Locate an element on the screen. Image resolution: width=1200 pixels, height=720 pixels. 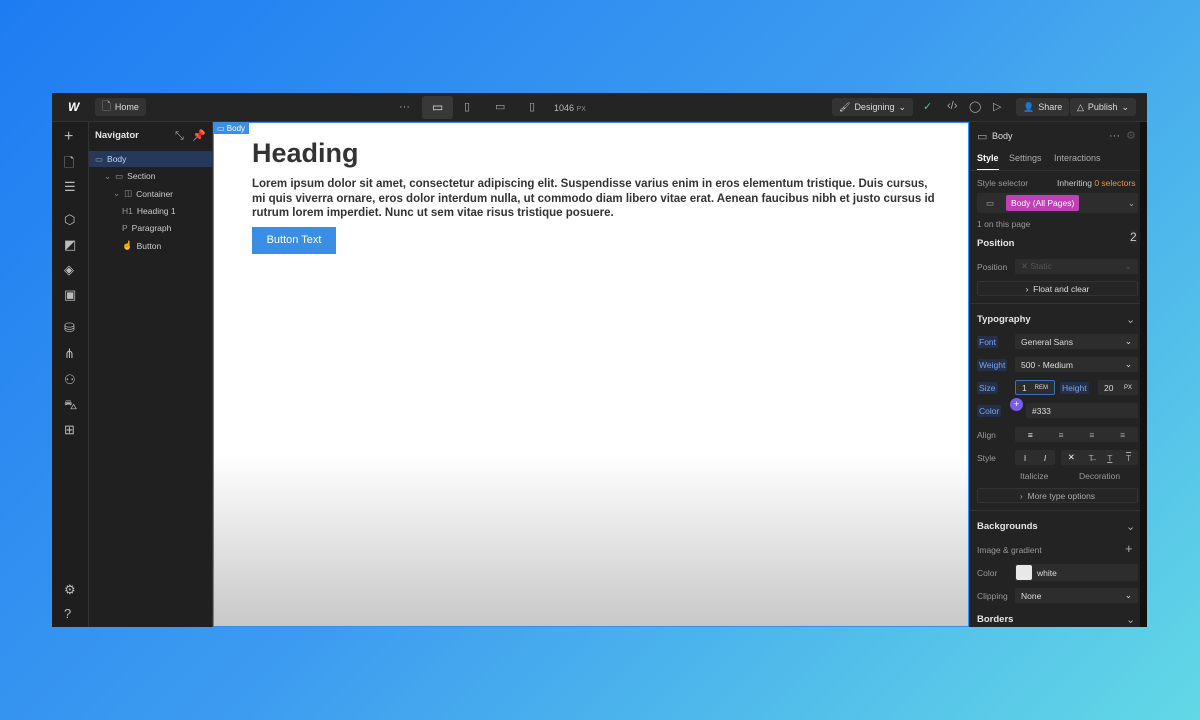
tab-interactions: Interactions is located at coordinates (1077, 158).